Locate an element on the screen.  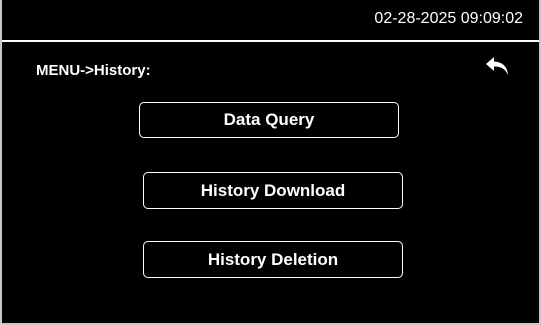
breadcrumb: MENU->History: is located at coordinates (93, 70).